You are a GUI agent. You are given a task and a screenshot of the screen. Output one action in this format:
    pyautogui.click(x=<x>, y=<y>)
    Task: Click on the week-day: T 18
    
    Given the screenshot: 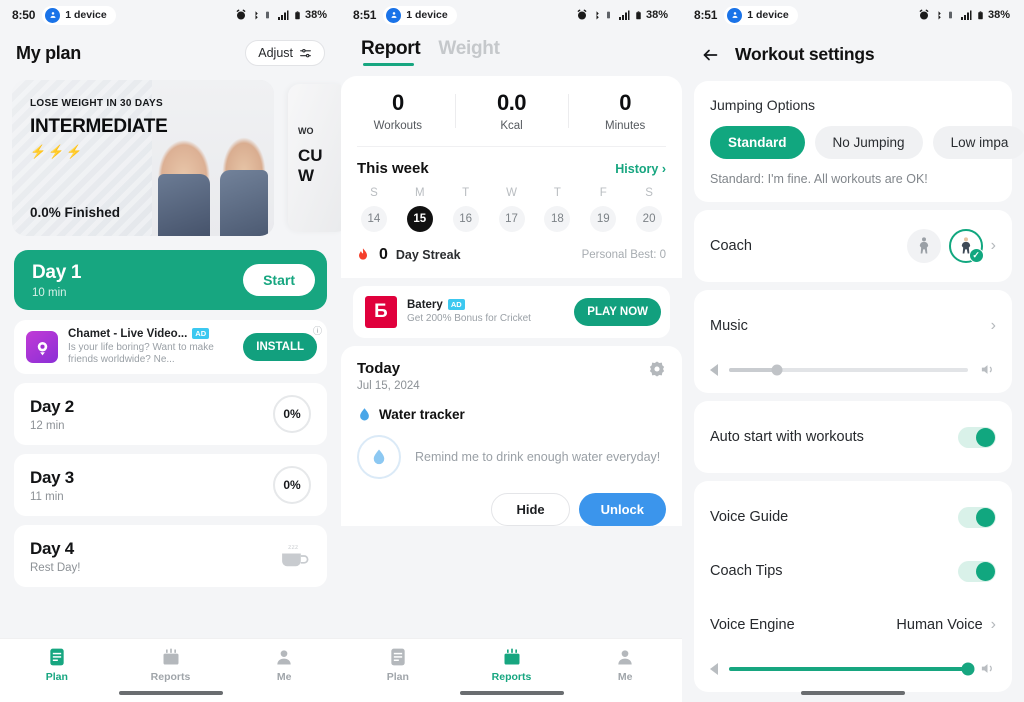 What is the action you would take?
    pyautogui.click(x=557, y=209)
    